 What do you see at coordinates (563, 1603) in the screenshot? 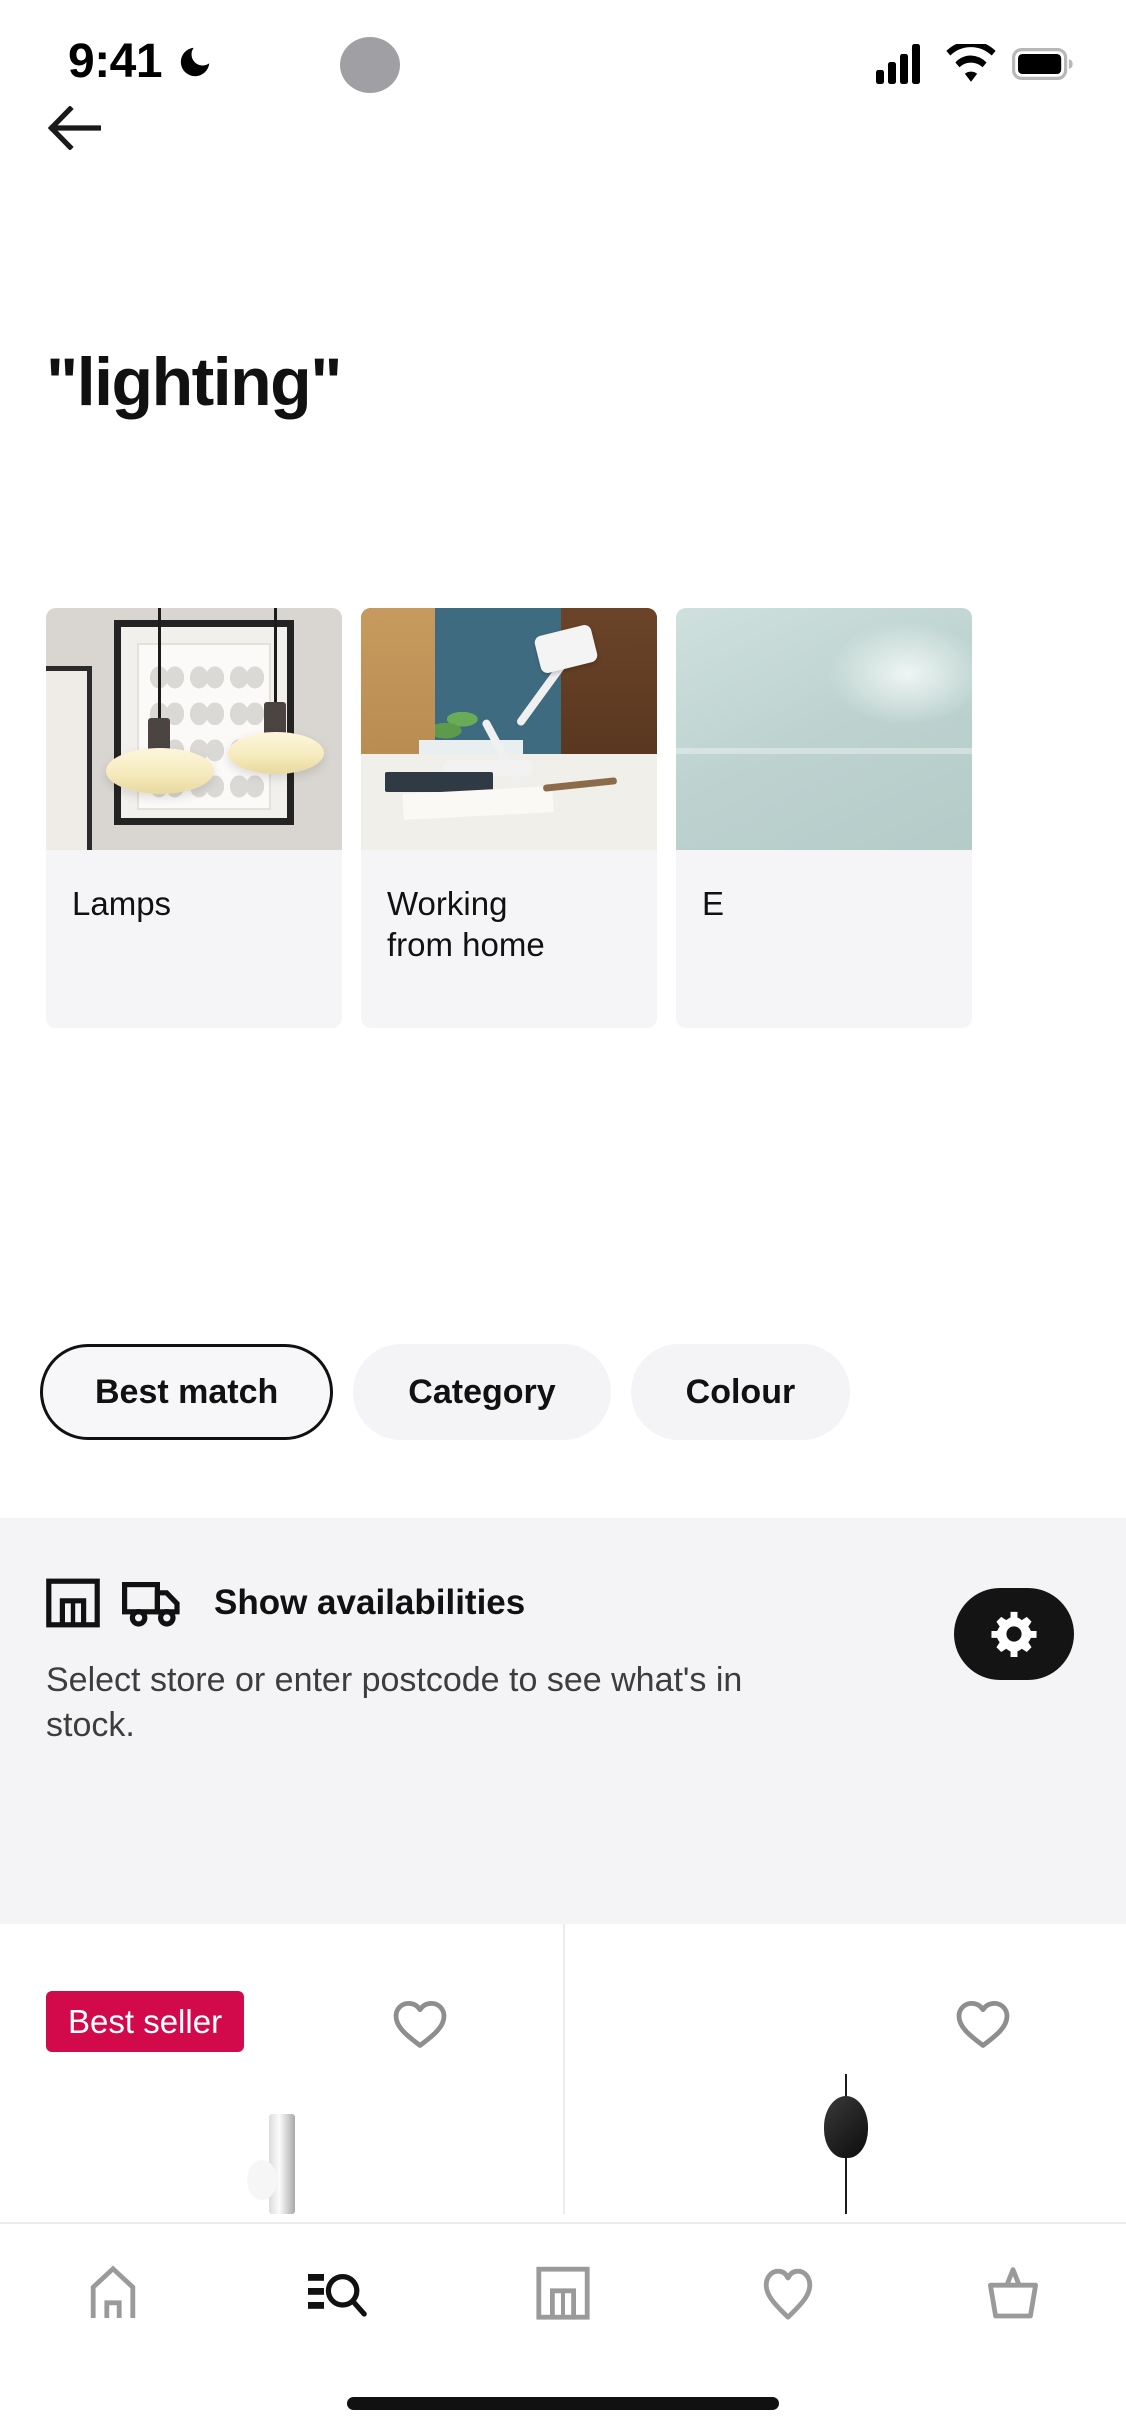
I see `availability-header: Show availabilities` at bounding box center [563, 1603].